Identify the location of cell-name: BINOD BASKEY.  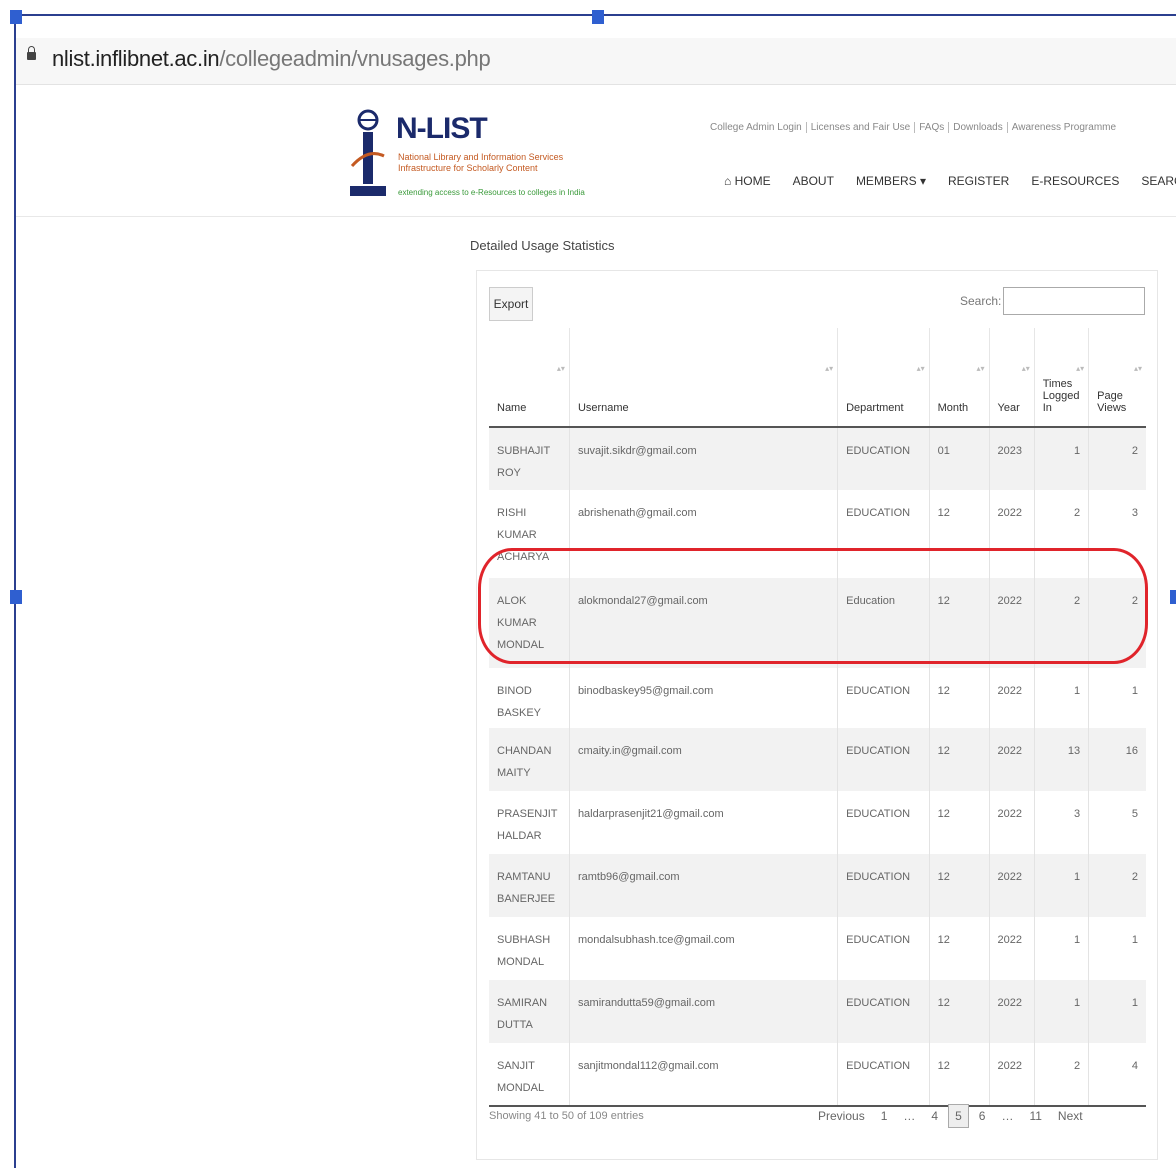
(519, 702).